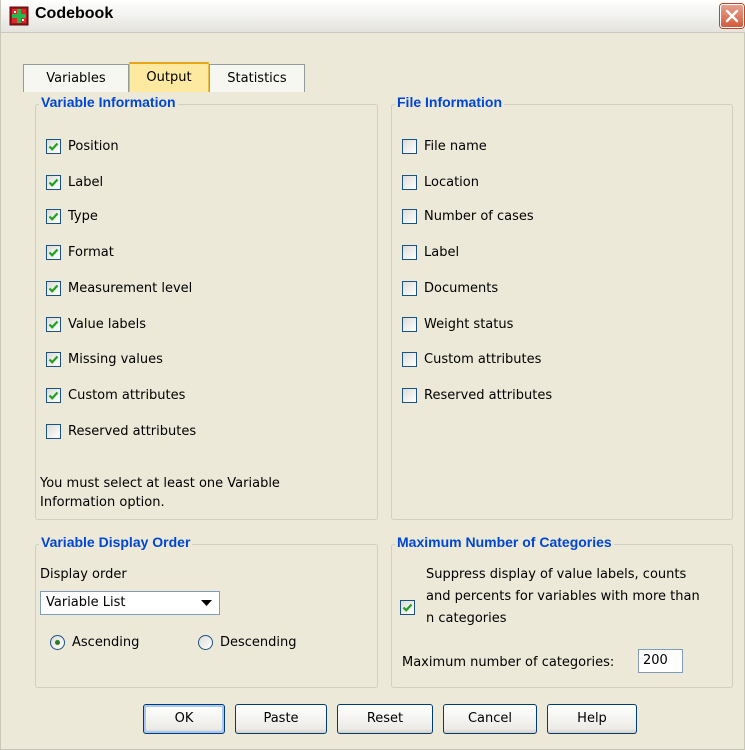 This screenshot has height=750, width=745. What do you see at coordinates (373, 16) in the screenshot?
I see `title-bar: Codebook` at bounding box center [373, 16].